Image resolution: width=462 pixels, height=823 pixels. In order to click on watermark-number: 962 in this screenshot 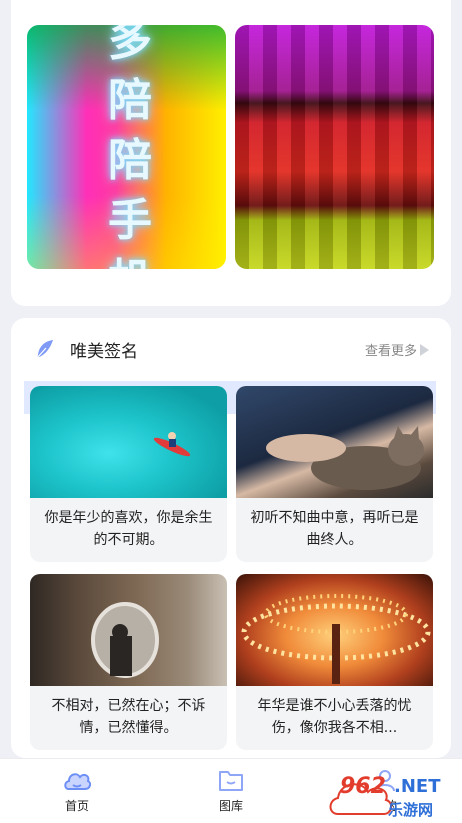, I will do `click(363, 786)`.